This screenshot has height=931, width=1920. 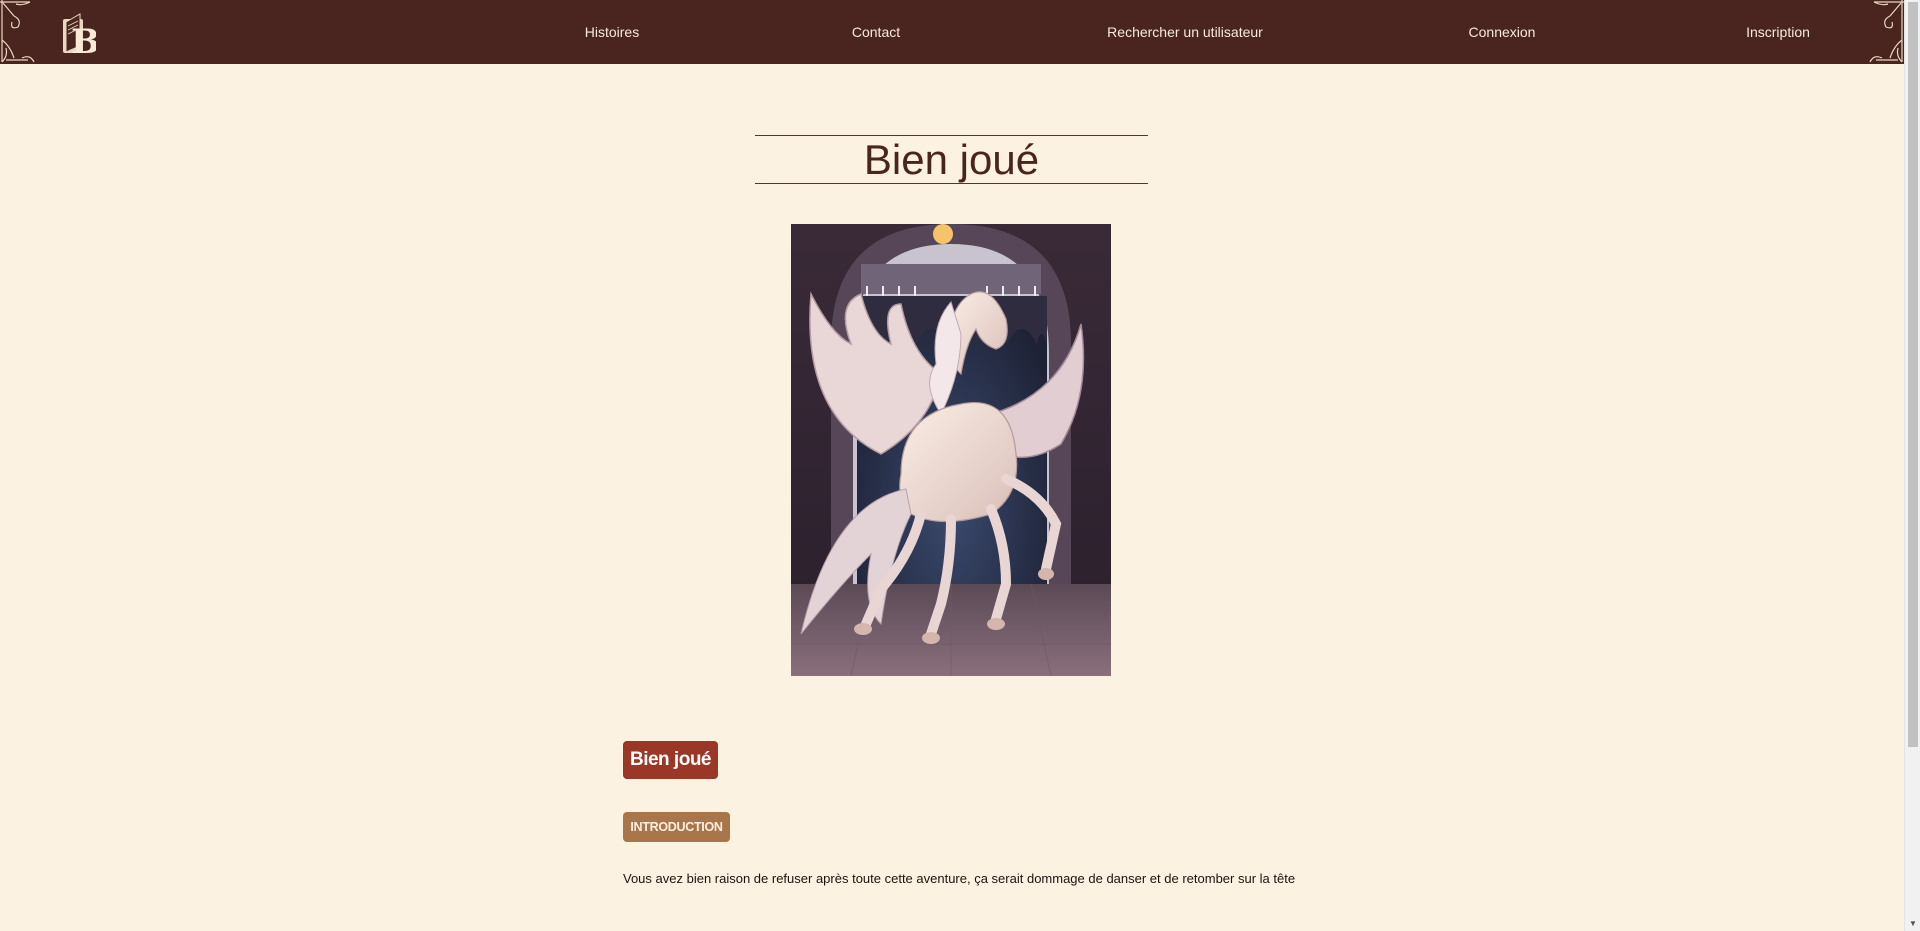 I want to click on nav-link-contact: Contact, so click(x=876, y=32).